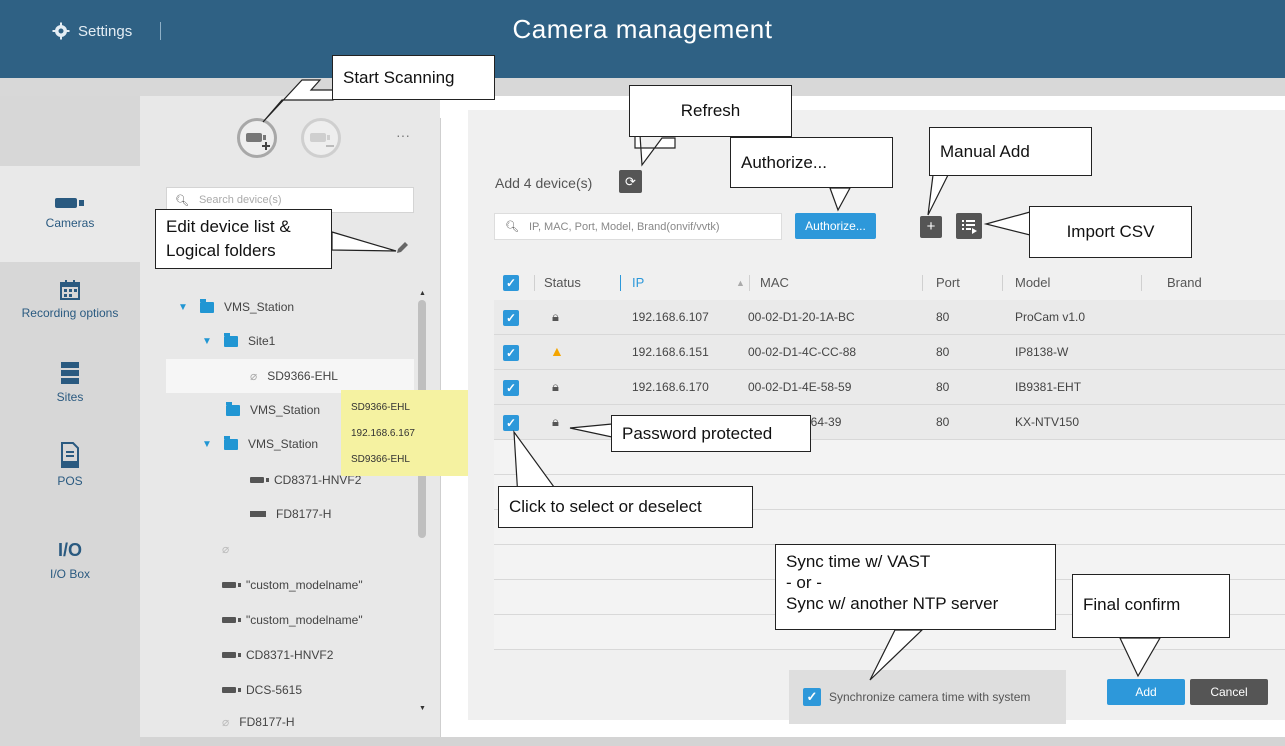 This screenshot has height=746, width=1285. What do you see at coordinates (774, 283) in the screenshot?
I see `column-header-mac: MAC` at bounding box center [774, 283].